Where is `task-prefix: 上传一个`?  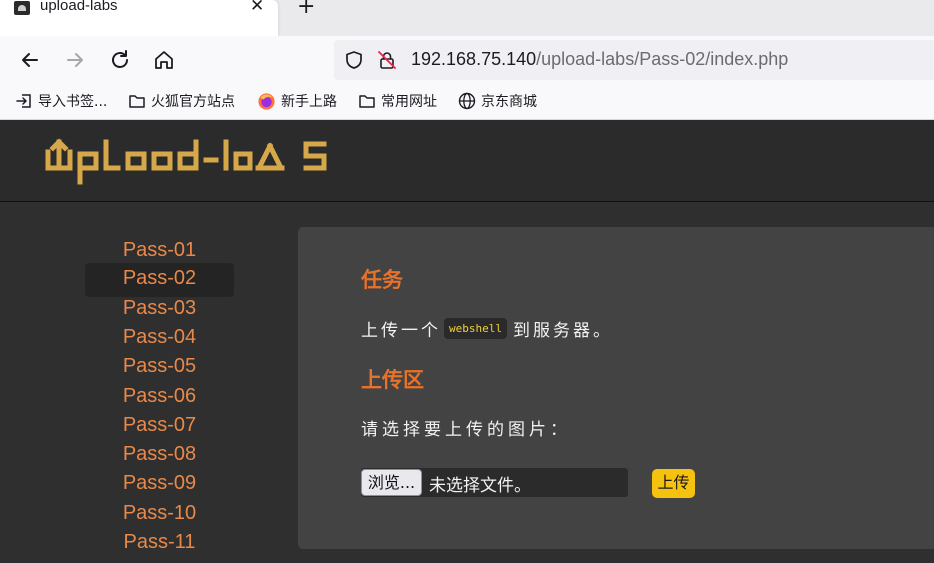 task-prefix: 上传一个 is located at coordinates (401, 331).